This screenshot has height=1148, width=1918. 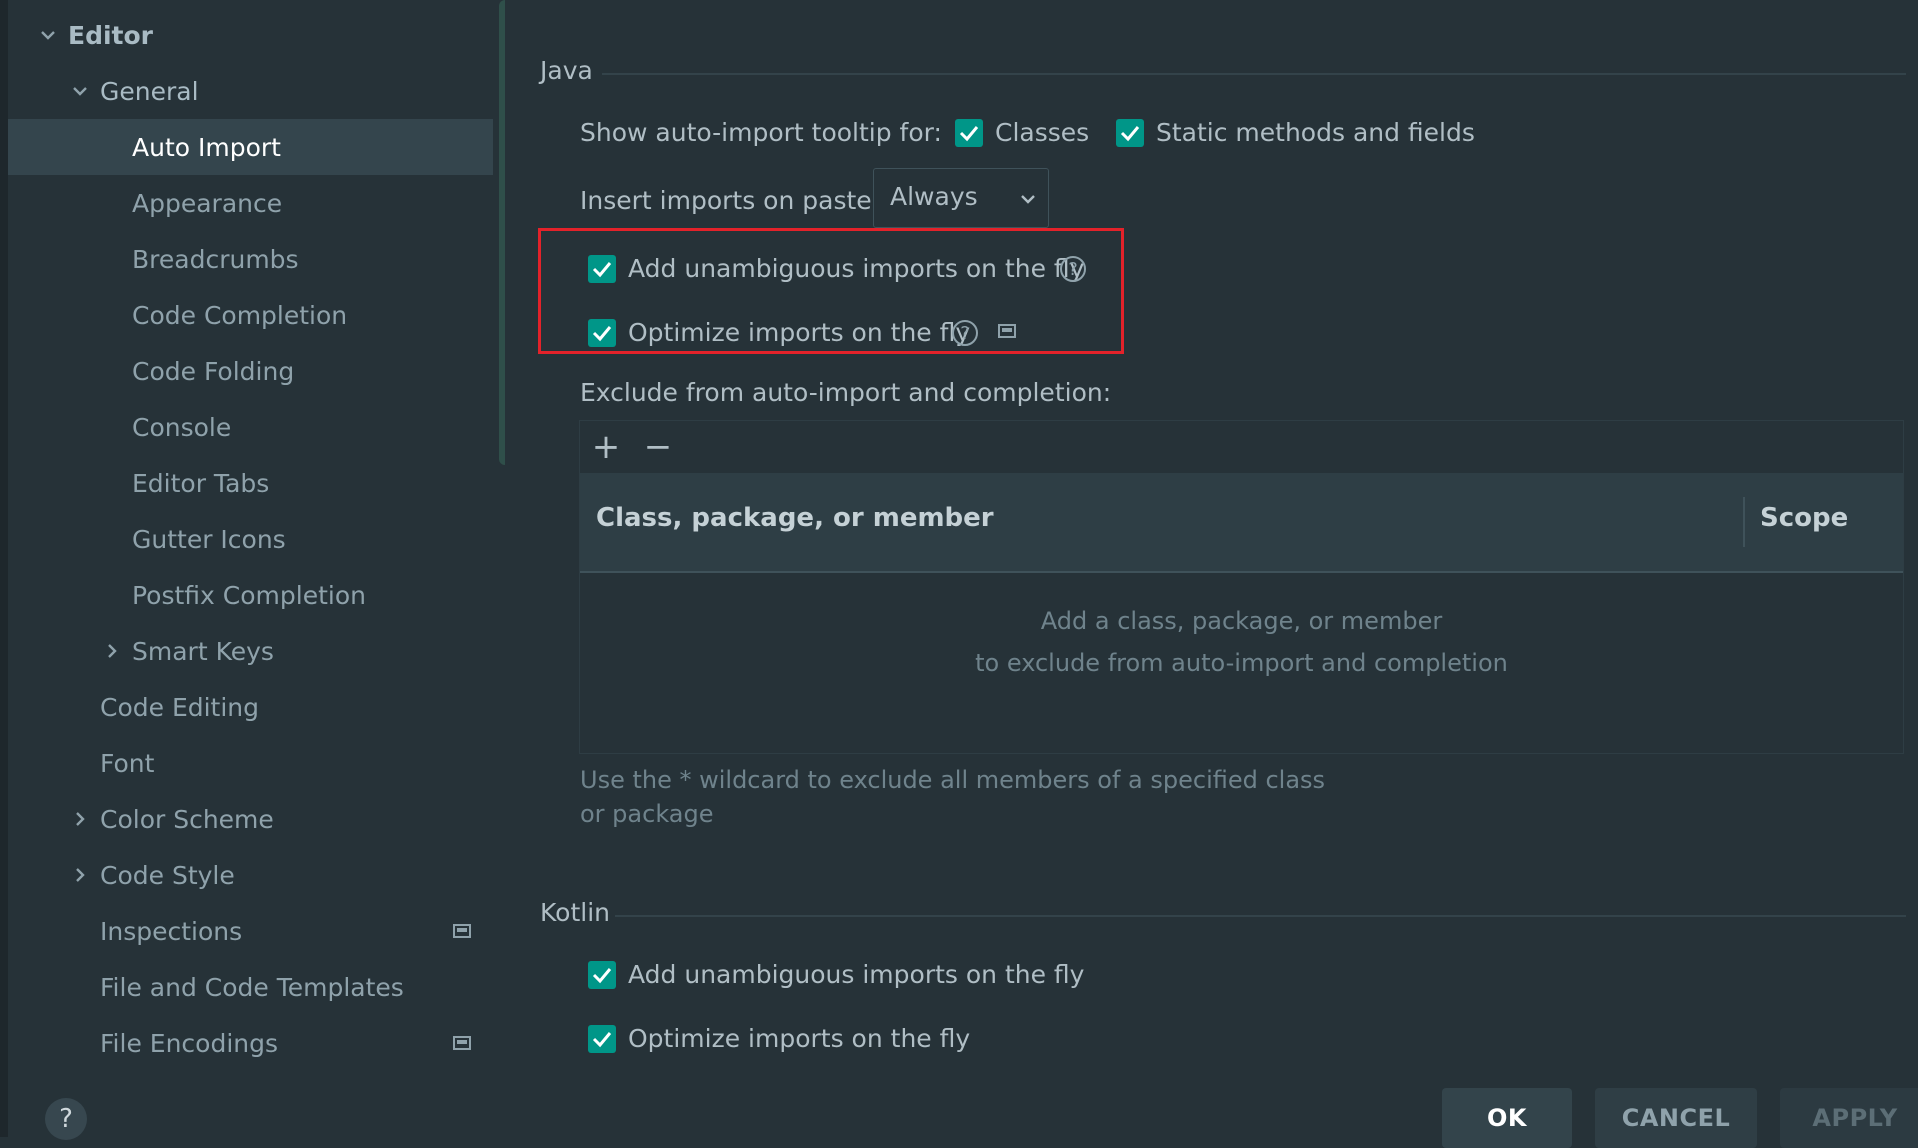 What do you see at coordinates (856, 974) in the screenshot?
I see `kotlin-unambiguous-label: Add unambiguous imports on the fly` at bounding box center [856, 974].